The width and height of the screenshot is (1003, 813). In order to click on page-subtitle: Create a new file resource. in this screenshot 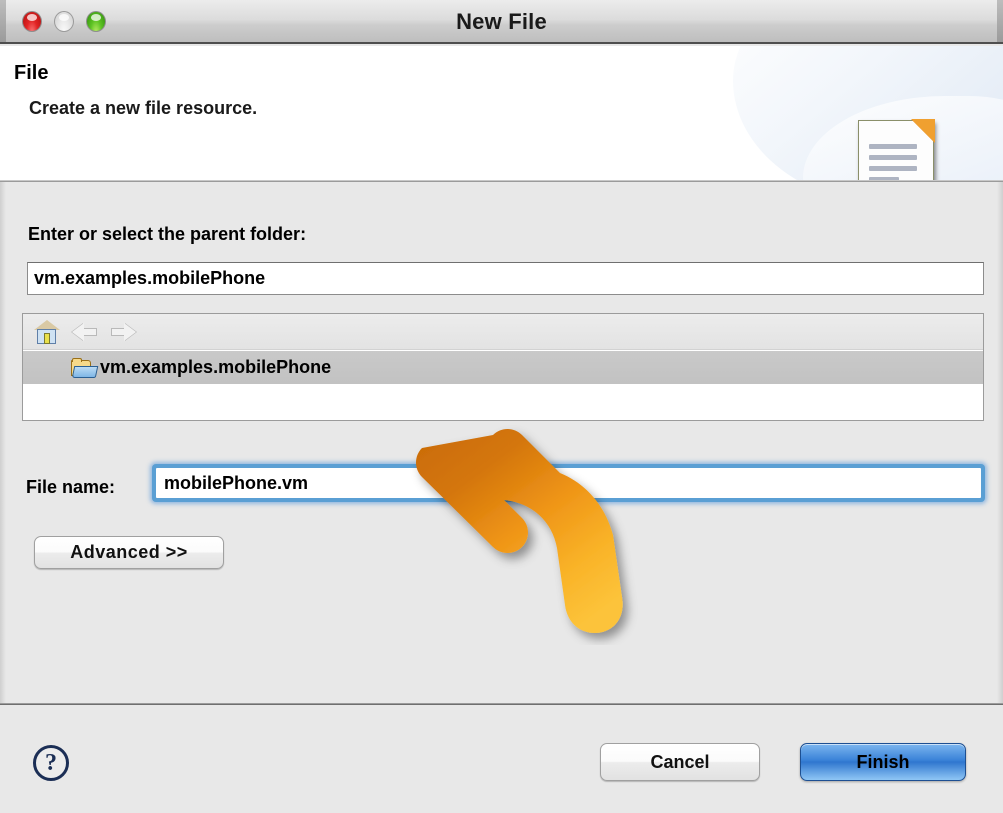, I will do `click(143, 108)`.